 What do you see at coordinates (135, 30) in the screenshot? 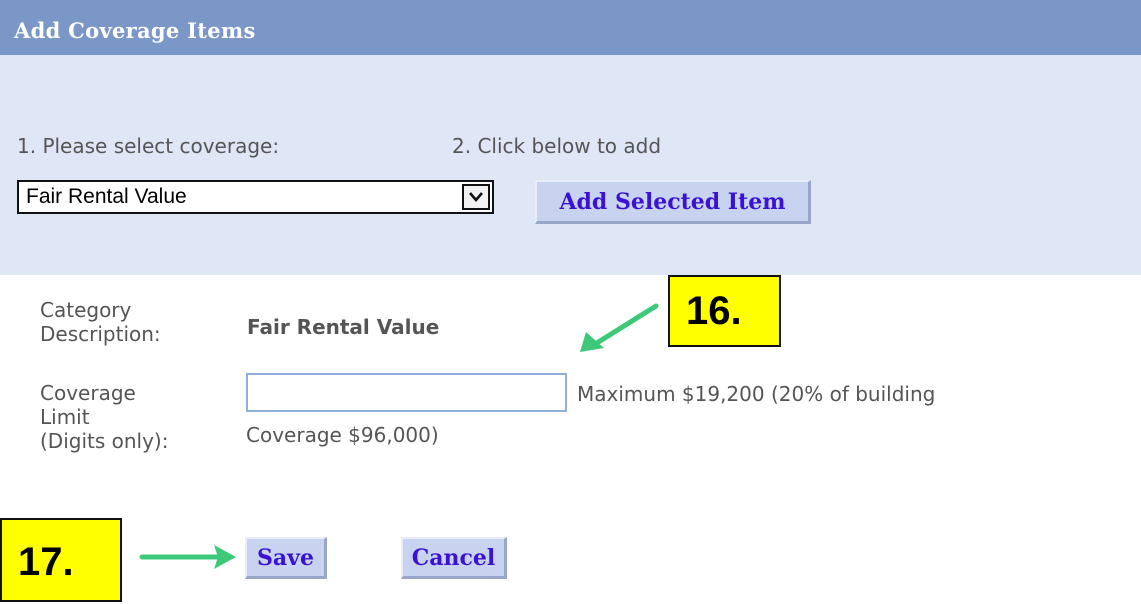
I see `dialog-title: Add Coverage Items` at bounding box center [135, 30].